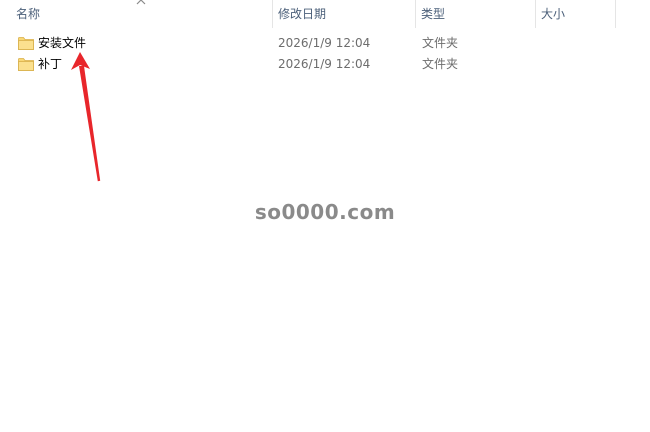 The height and width of the screenshot is (432, 650). Describe the element at coordinates (433, 14) in the screenshot. I see `column-header-type-label: 类型` at that location.